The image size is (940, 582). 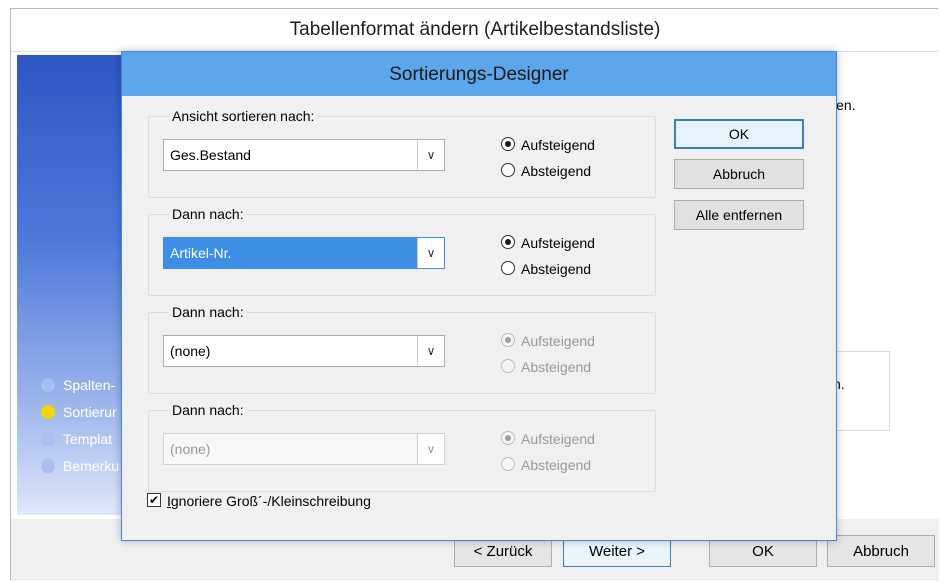 I want to click on checkbox-label: Ignoriere Groß´-/Kleinschreibung, so click(x=269, y=501).